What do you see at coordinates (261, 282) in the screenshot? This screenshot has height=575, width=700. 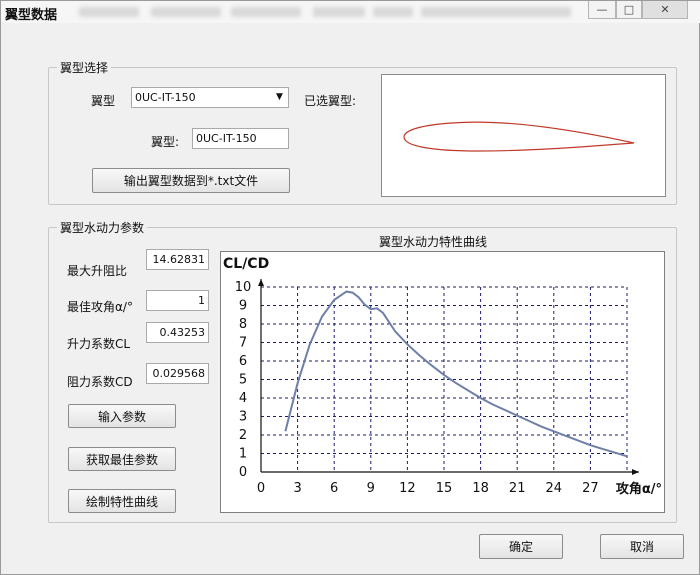 I see `y-axis-arrow-icon` at bounding box center [261, 282].